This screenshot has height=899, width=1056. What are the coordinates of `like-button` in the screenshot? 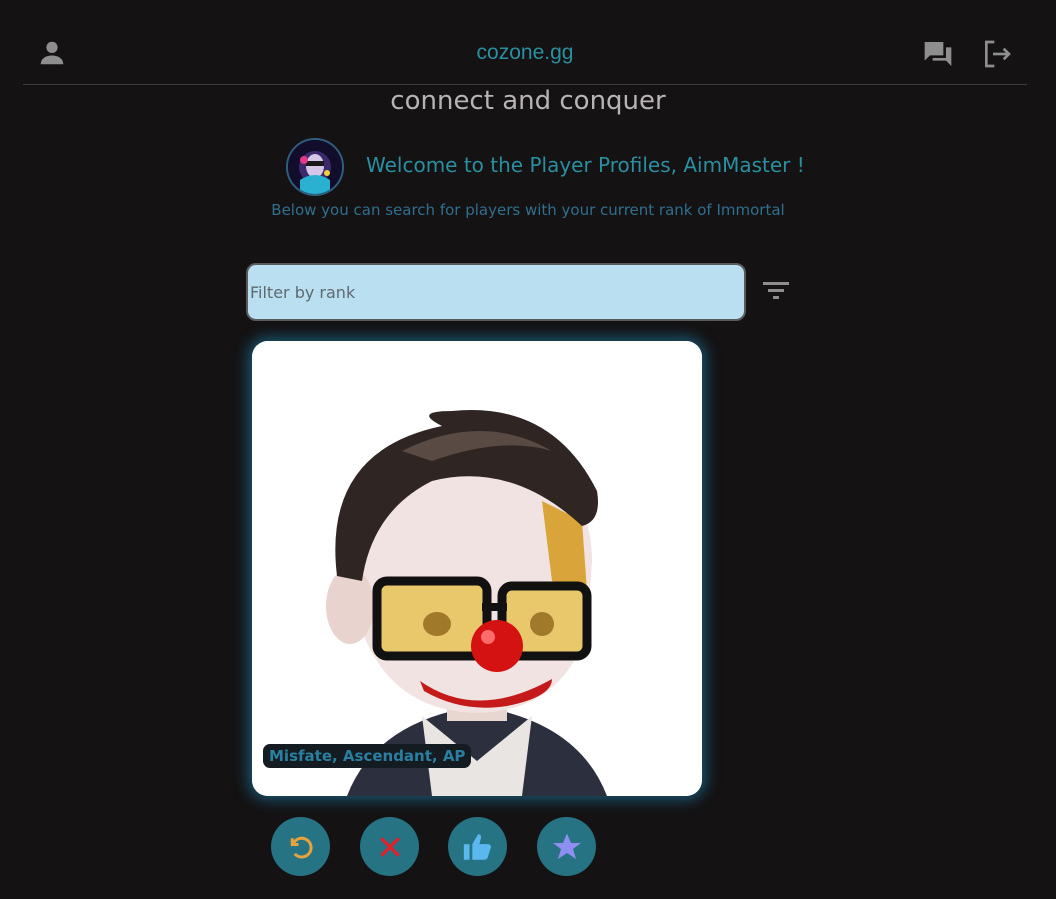 It's located at (477, 846).